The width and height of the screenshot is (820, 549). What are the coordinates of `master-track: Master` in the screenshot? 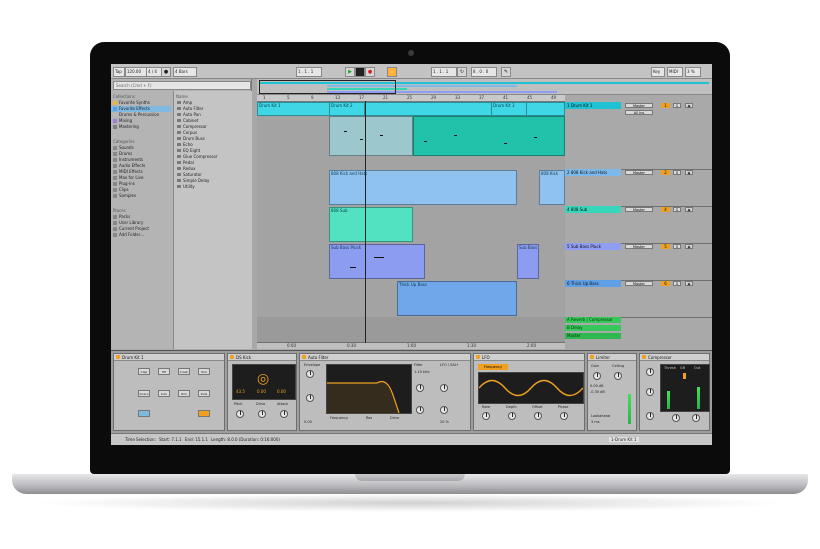 It's located at (593, 336).